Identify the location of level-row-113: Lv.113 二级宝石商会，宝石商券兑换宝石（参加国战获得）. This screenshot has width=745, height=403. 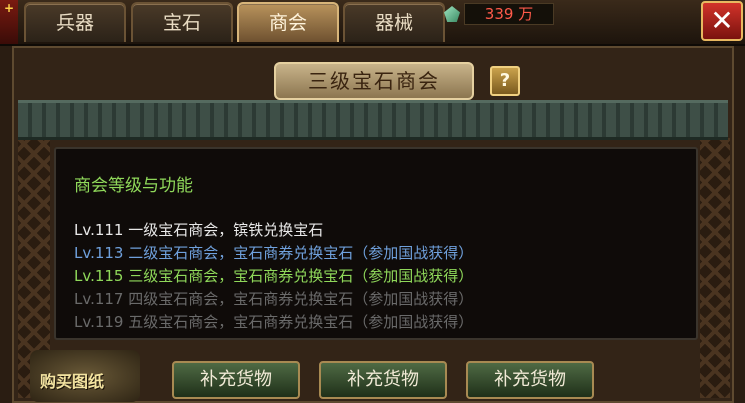
(274, 253).